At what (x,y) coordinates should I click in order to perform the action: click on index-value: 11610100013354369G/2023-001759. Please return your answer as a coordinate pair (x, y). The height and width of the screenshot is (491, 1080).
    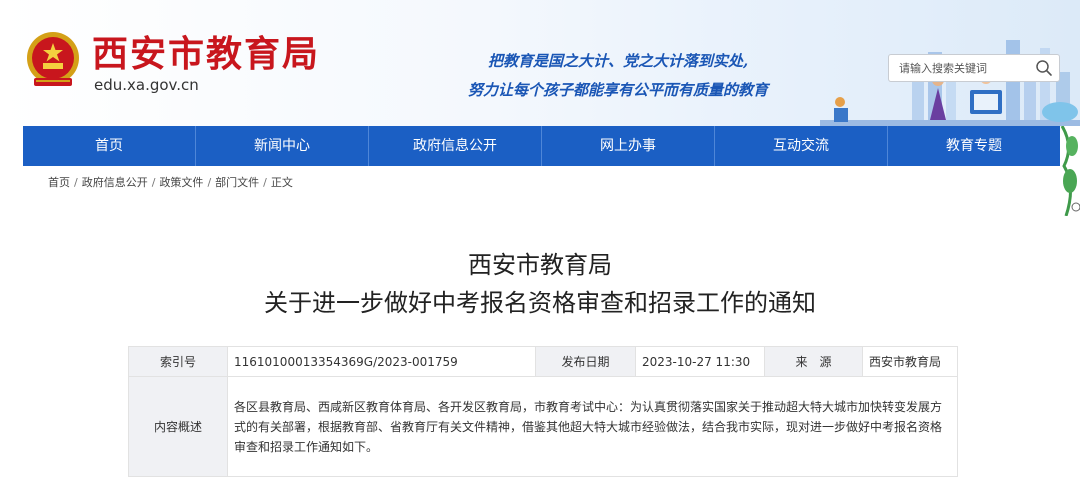
    Looking at the image, I should click on (381, 361).